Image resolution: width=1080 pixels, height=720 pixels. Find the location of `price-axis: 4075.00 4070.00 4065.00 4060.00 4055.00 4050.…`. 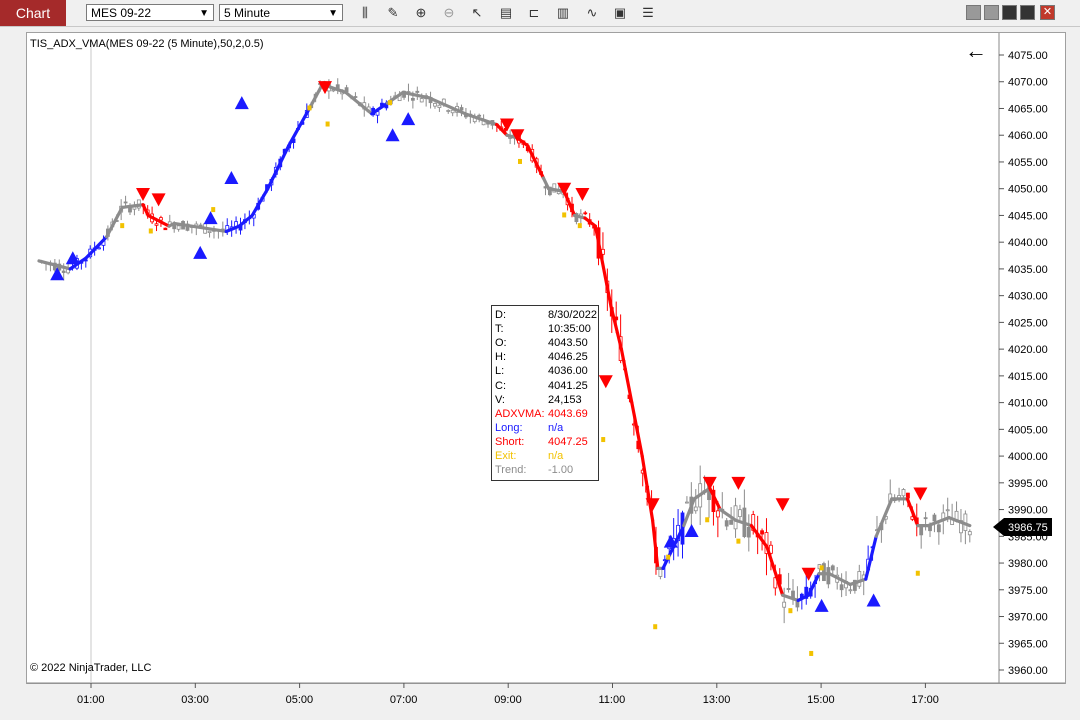

price-axis: 4075.00 4070.00 4065.00 4060.00 4055.00 4050.… is located at coordinates (1023, 363).